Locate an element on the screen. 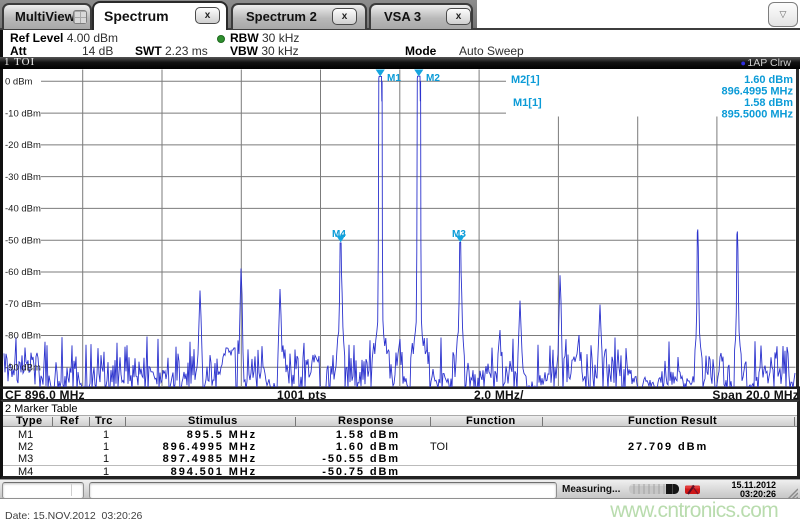 Image resolution: width=800 pixels, height=525 pixels. svg-text: M2[1] is located at coordinates (525, 80).